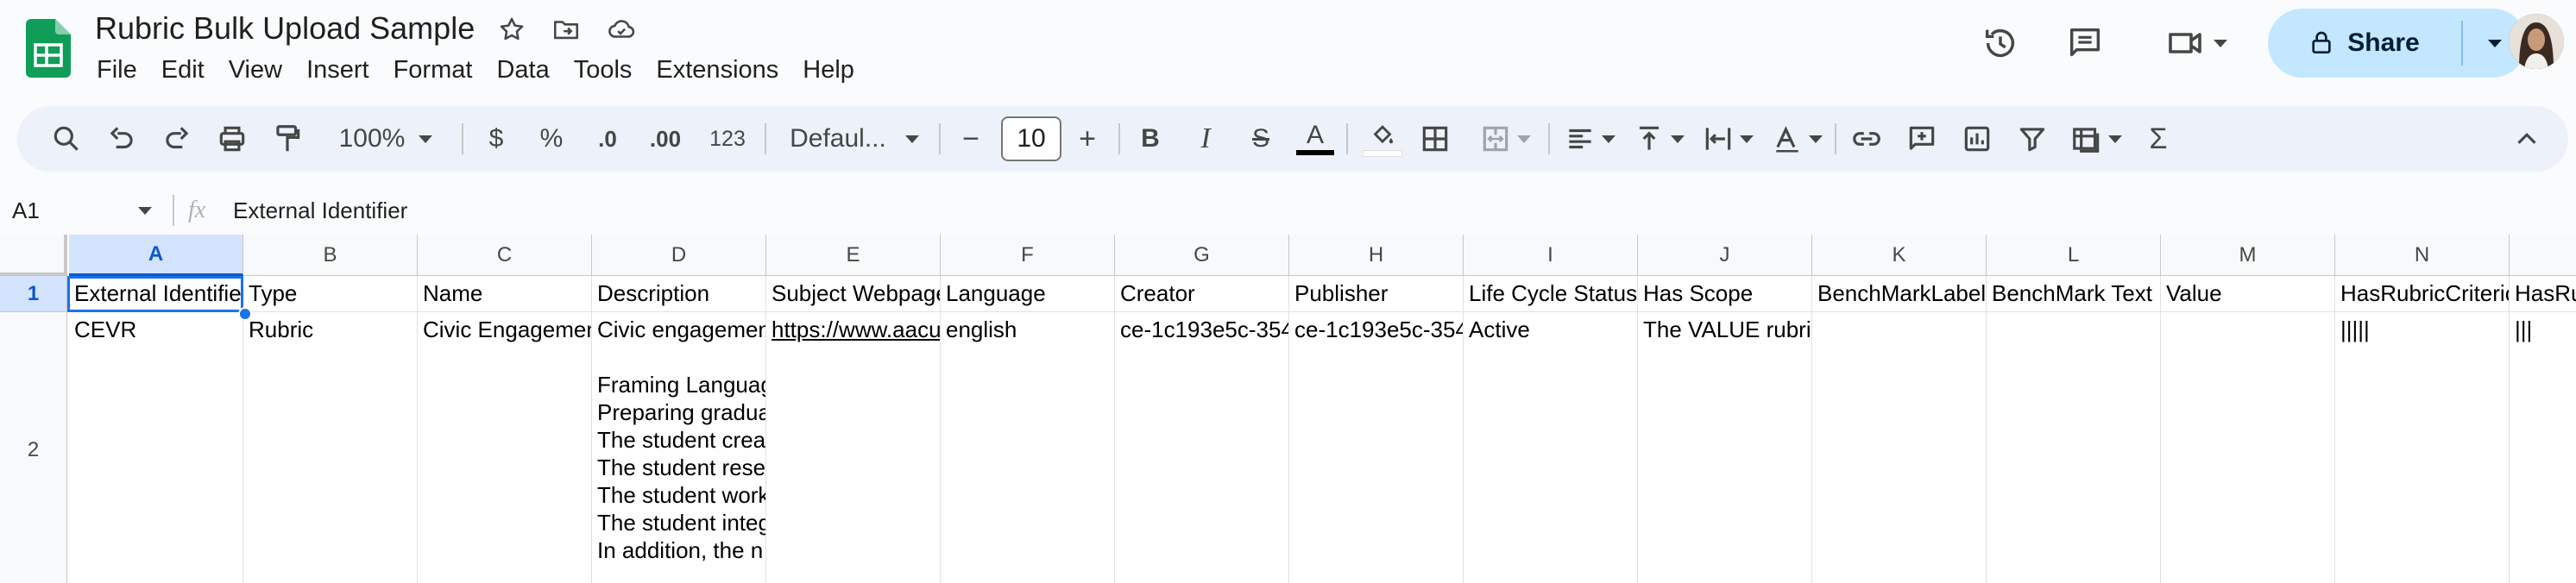 Image resolution: width=2576 pixels, height=583 pixels. What do you see at coordinates (551, 139) in the screenshot?
I see `percent-format-button: %` at bounding box center [551, 139].